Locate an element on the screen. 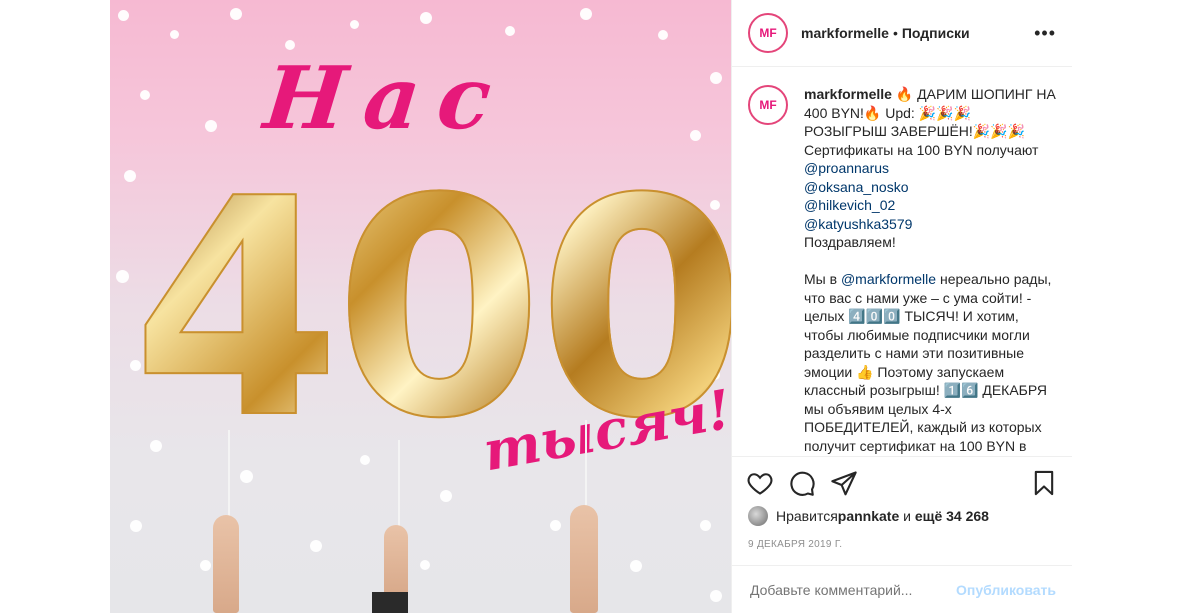 The width and height of the screenshot is (1200, 613). publish-button: Опубликовать is located at coordinates (1006, 590).